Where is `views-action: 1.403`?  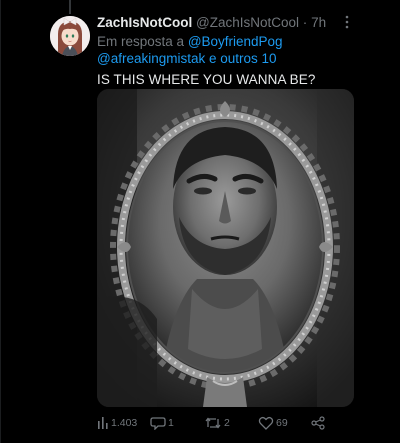 views-action: 1.403 is located at coordinates (117, 423).